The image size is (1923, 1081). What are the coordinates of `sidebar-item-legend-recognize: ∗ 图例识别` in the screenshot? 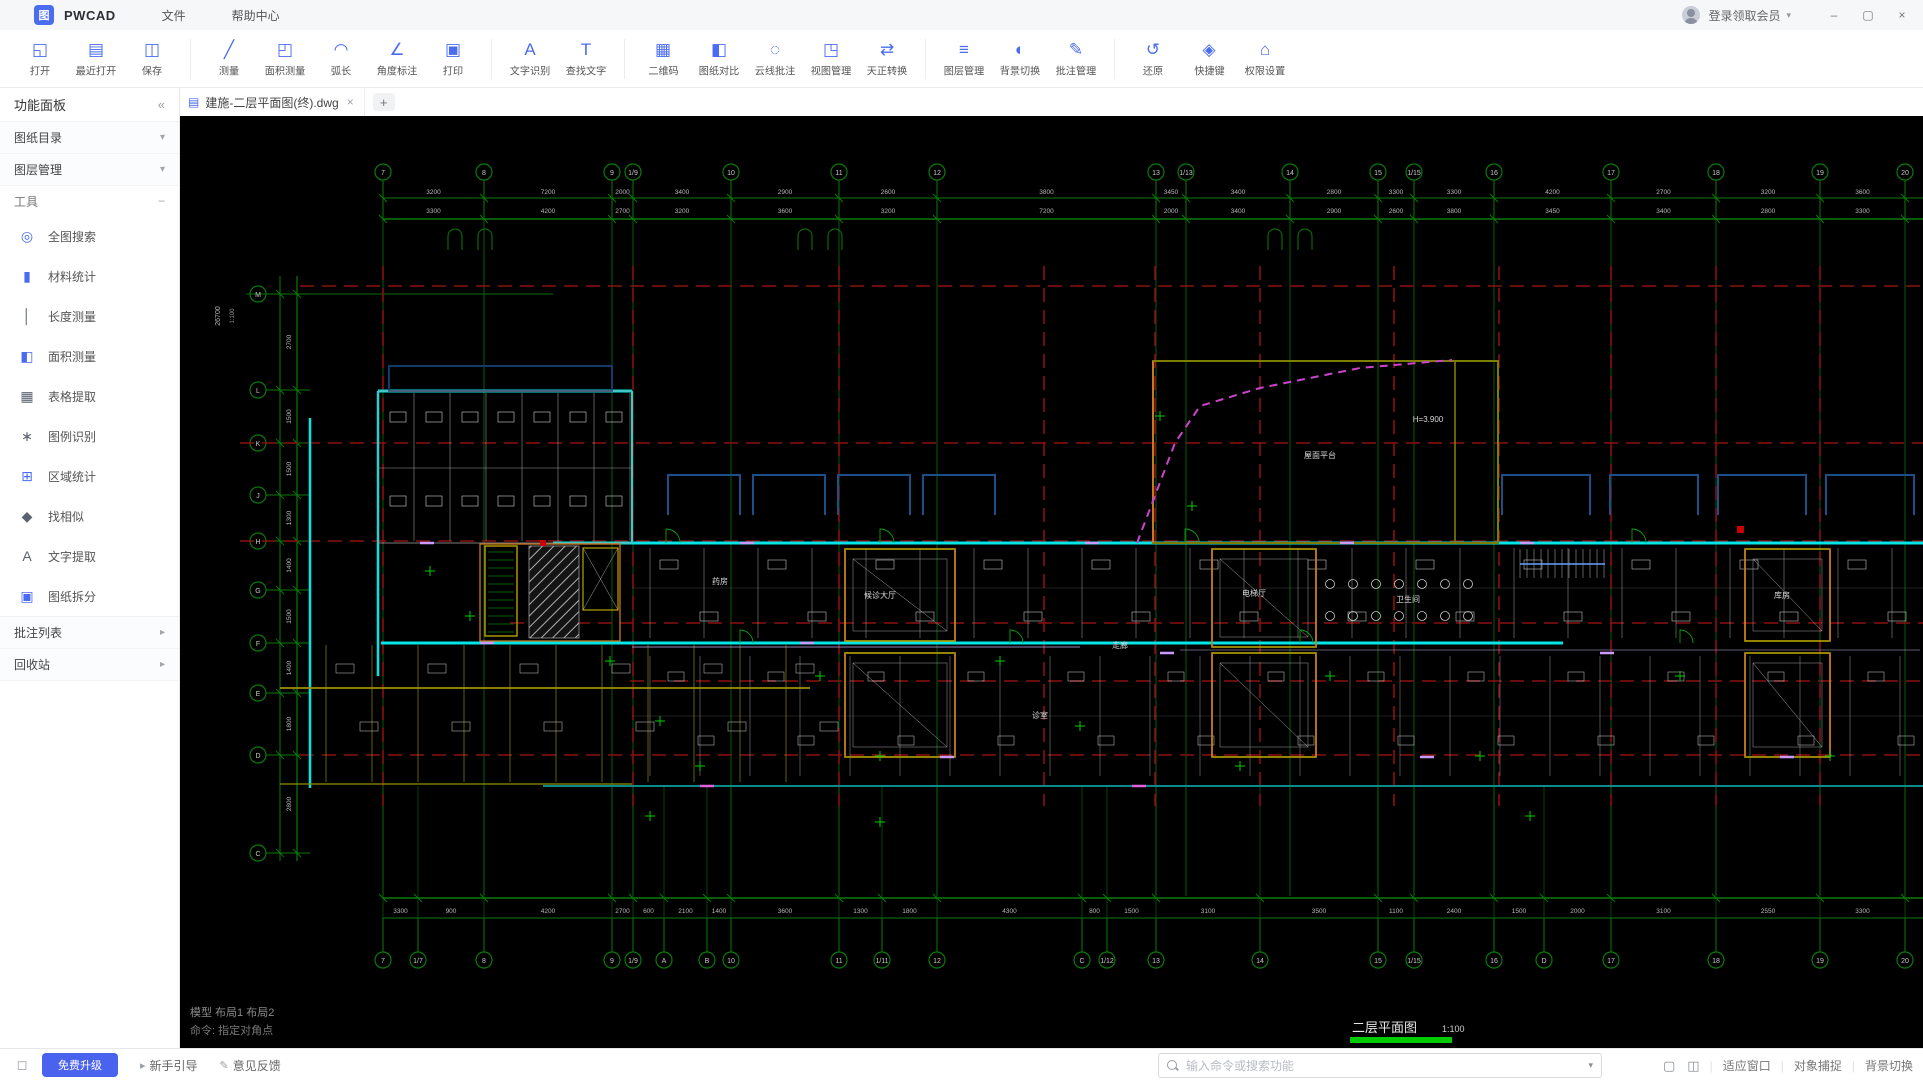 It's located at (89, 436).